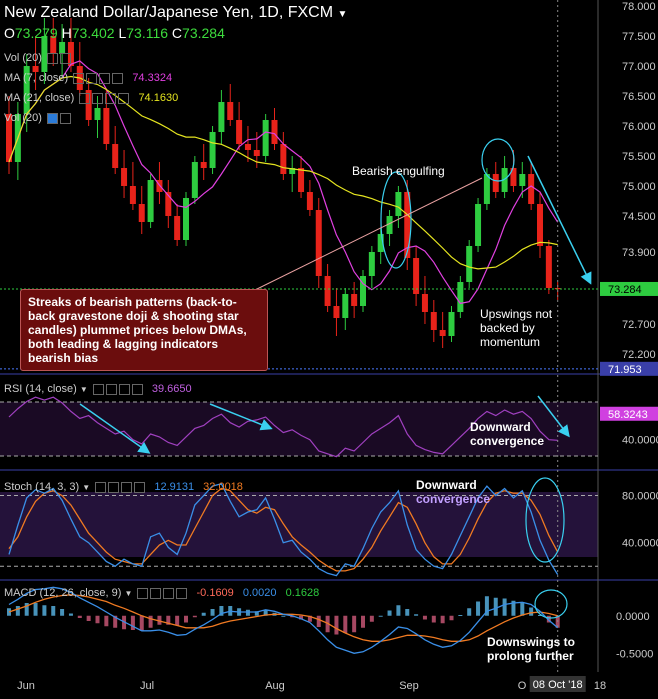  Describe the element at coordinates (640, 497) in the screenshot. I see `stoch-tick-label: 80.0000` at that location.